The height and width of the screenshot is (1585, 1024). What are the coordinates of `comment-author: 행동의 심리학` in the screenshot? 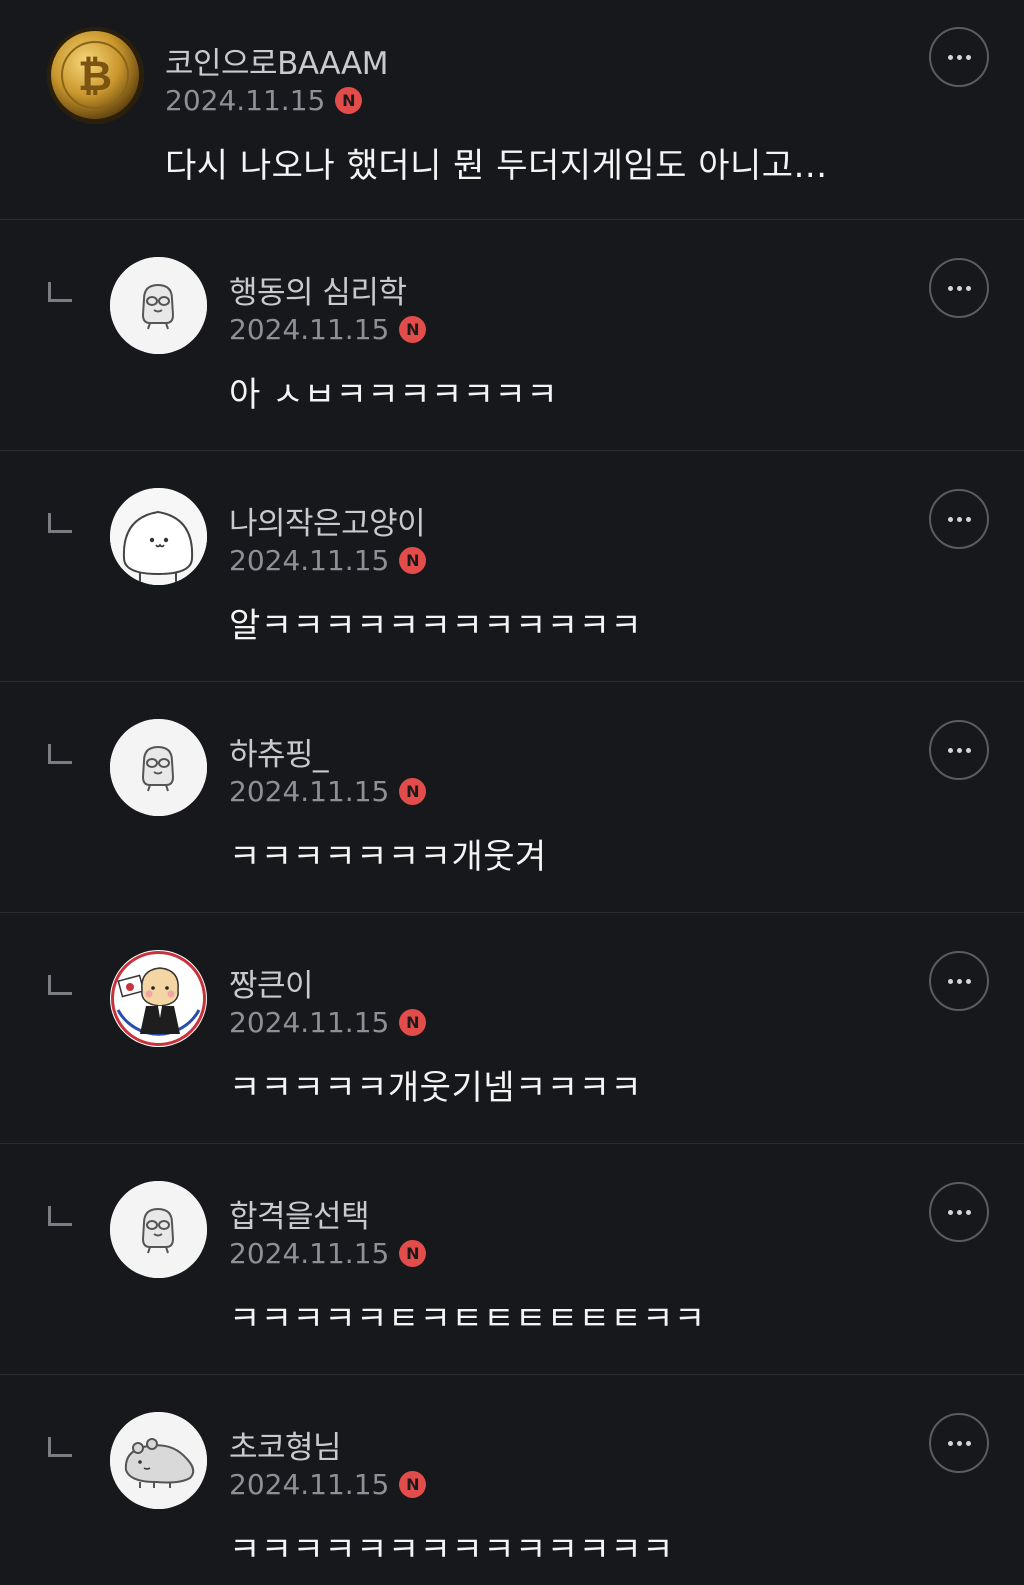 It's located at (318, 289).